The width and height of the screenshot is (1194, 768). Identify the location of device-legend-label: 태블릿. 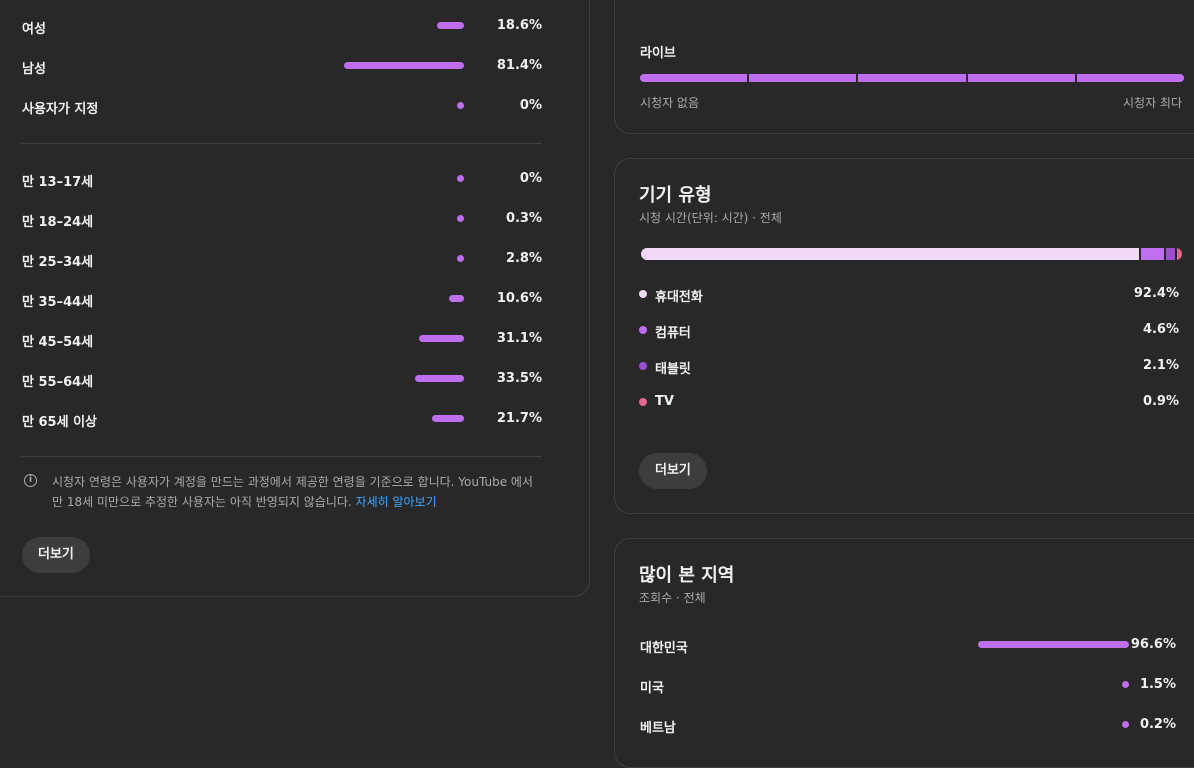
(673, 369).